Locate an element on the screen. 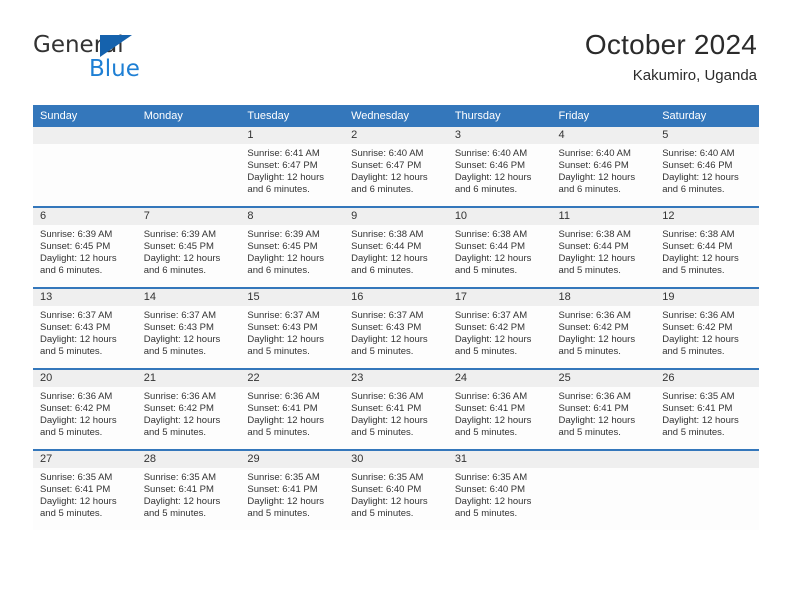 The height and width of the screenshot is (612, 792). day-number: 31 is located at coordinates (499, 459).